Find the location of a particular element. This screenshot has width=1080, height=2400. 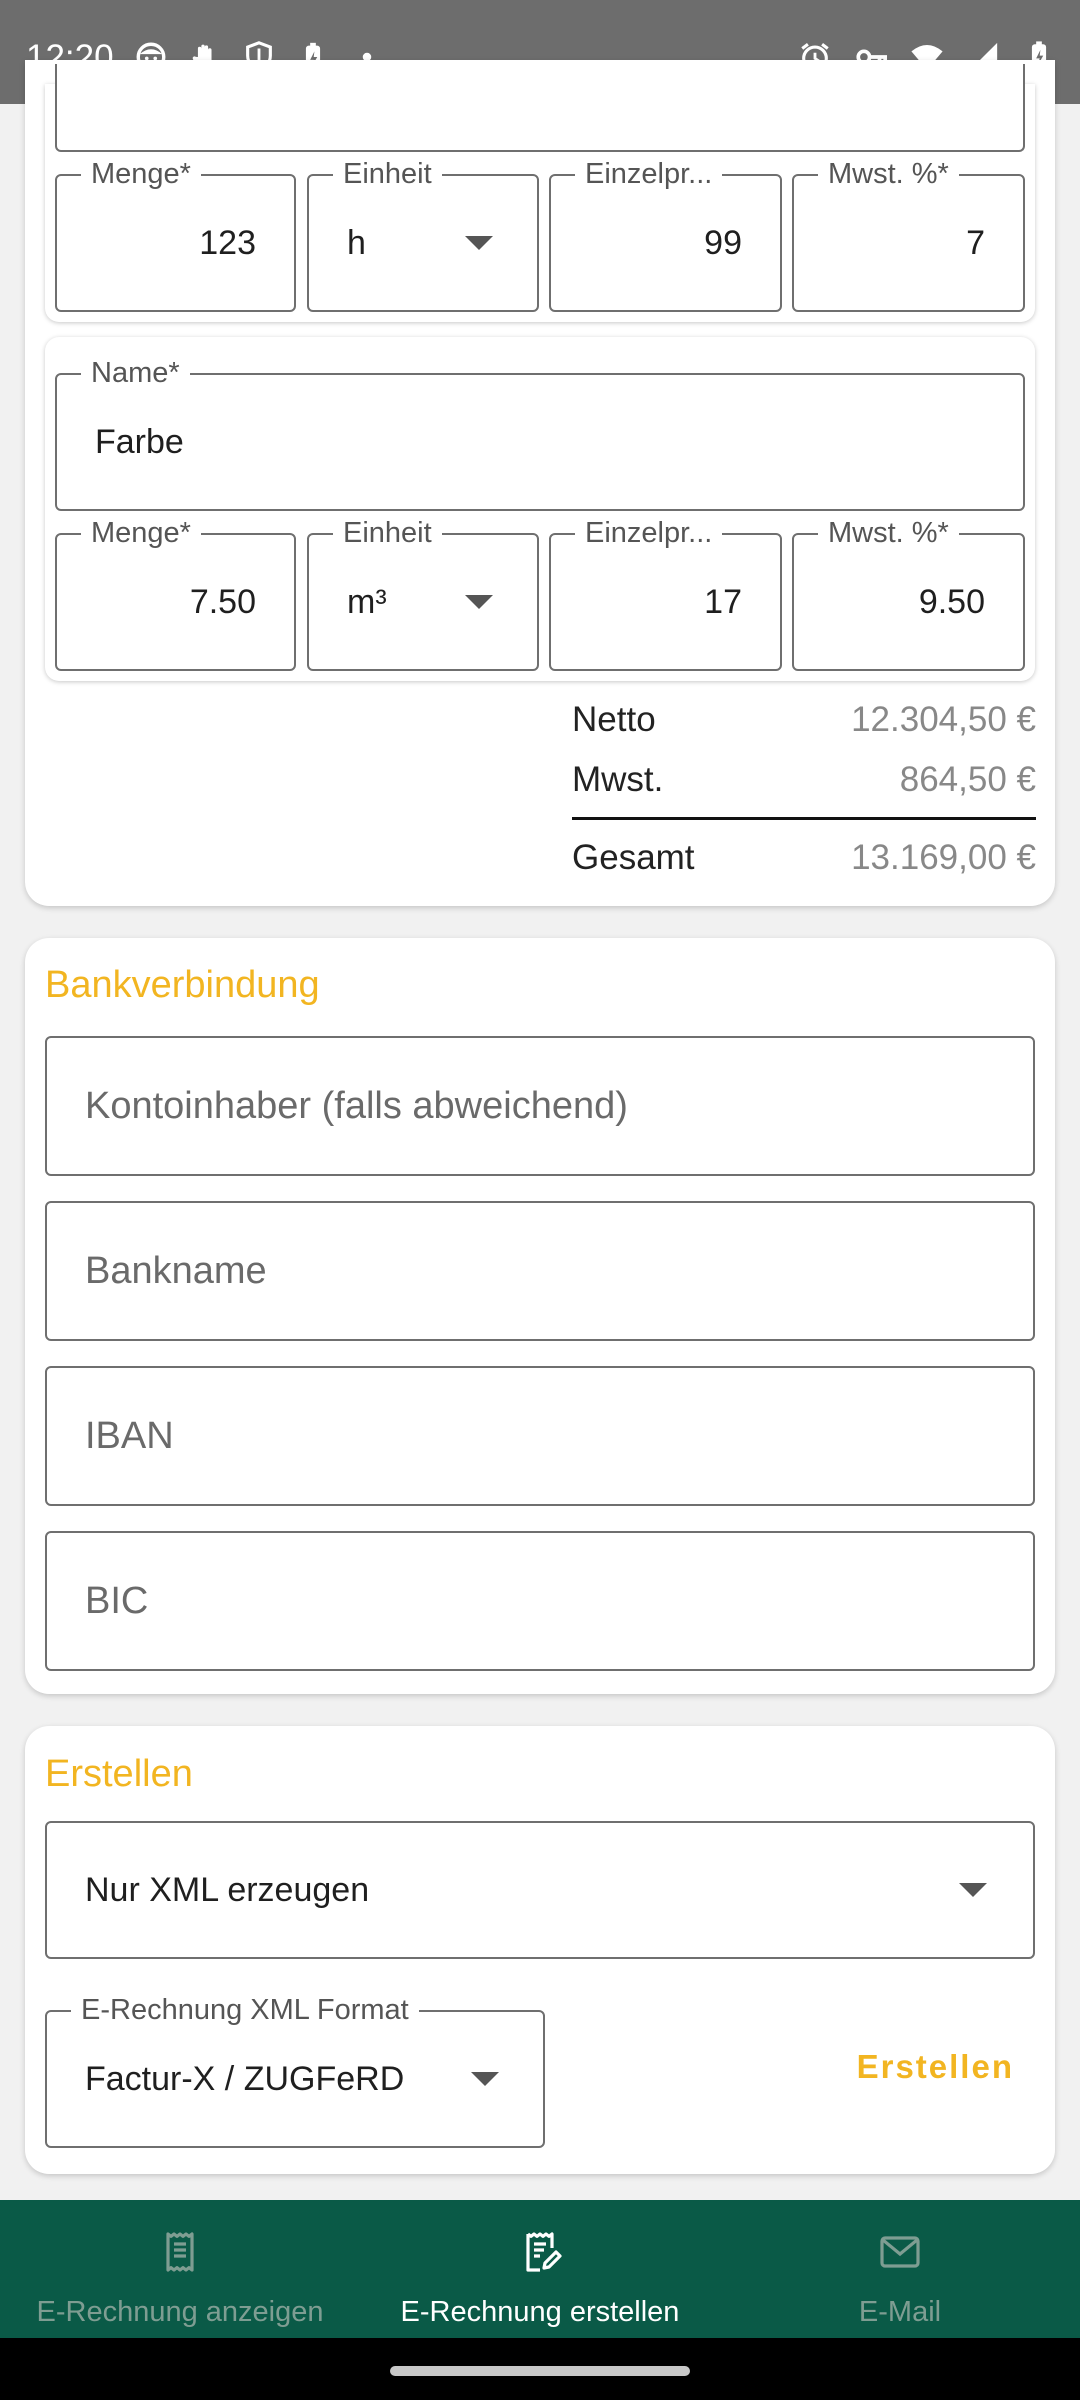

item-quantity-value: 7.50 is located at coordinates (222, 601).